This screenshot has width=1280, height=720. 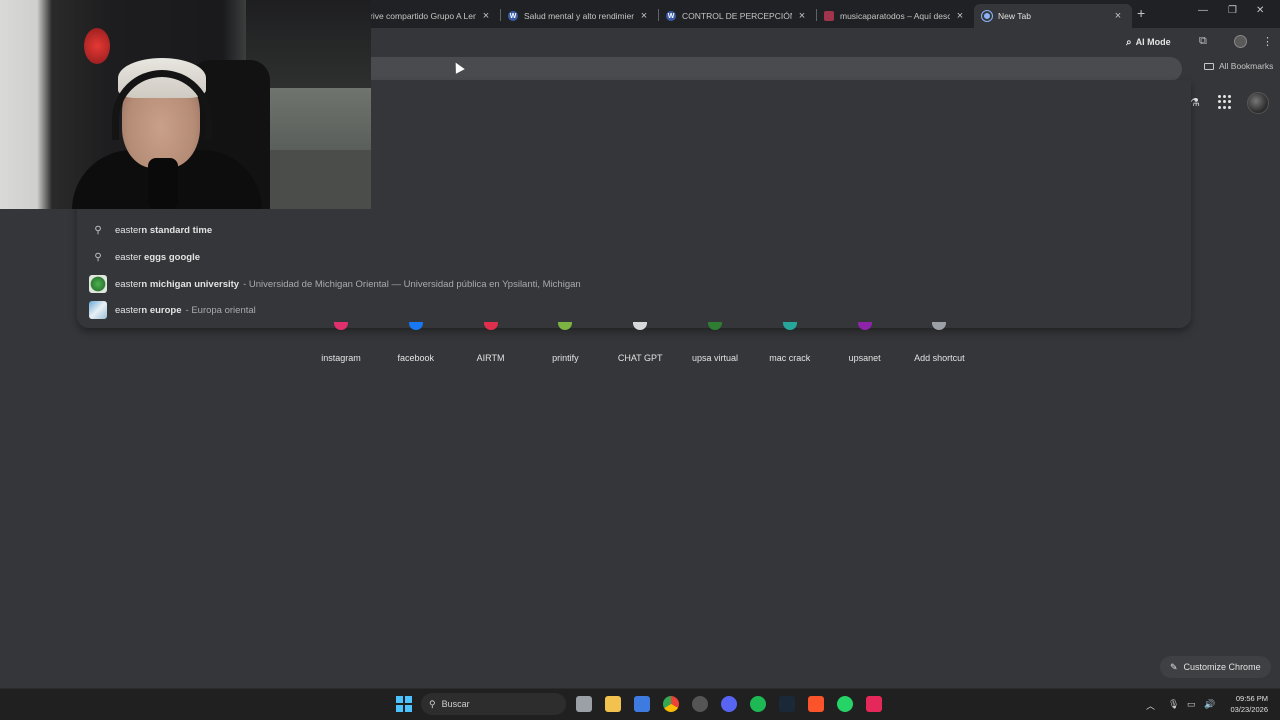 I want to click on tiktok-icon, so click(x=874, y=704).